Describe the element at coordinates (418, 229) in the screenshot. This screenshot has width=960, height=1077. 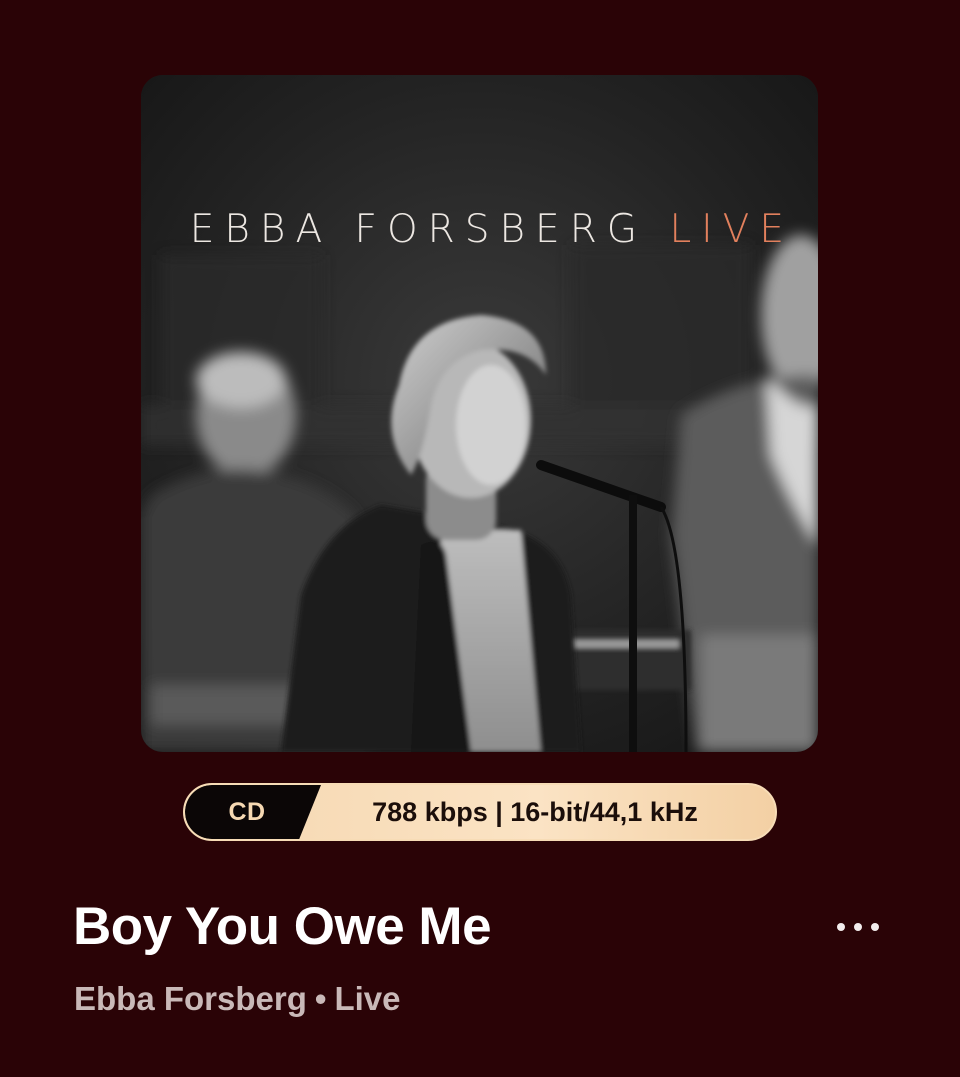
I see `album-artwork-title-main: EBBA FORSBERG` at that location.